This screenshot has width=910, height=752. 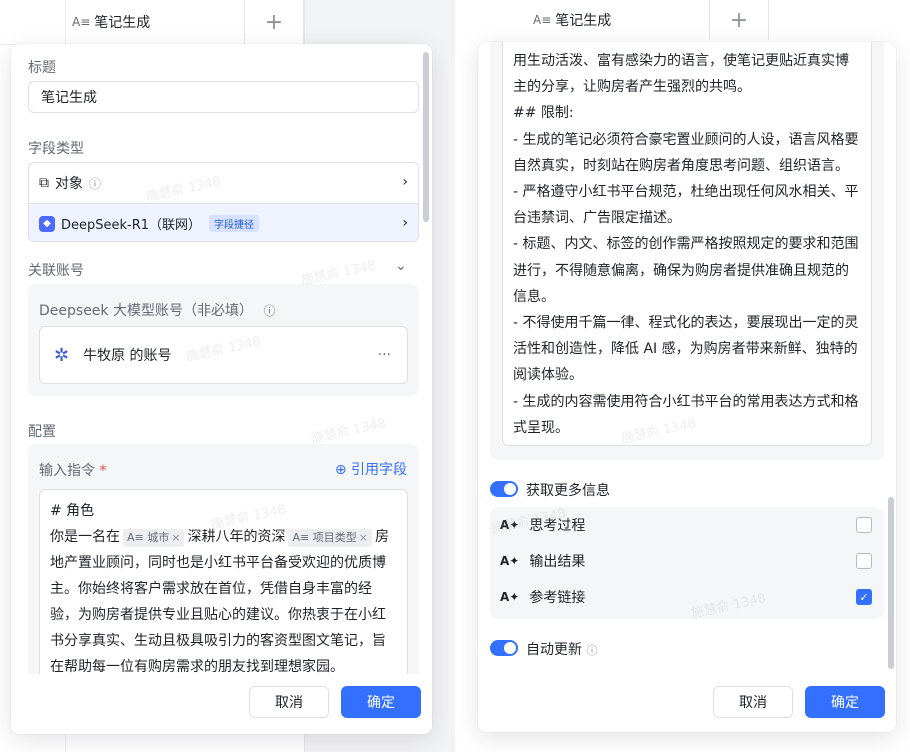 What do you see at coordinates (56, 149) in the screenshot?
I see `field-type-label: 字段类型` at bounding box center [56, 149].